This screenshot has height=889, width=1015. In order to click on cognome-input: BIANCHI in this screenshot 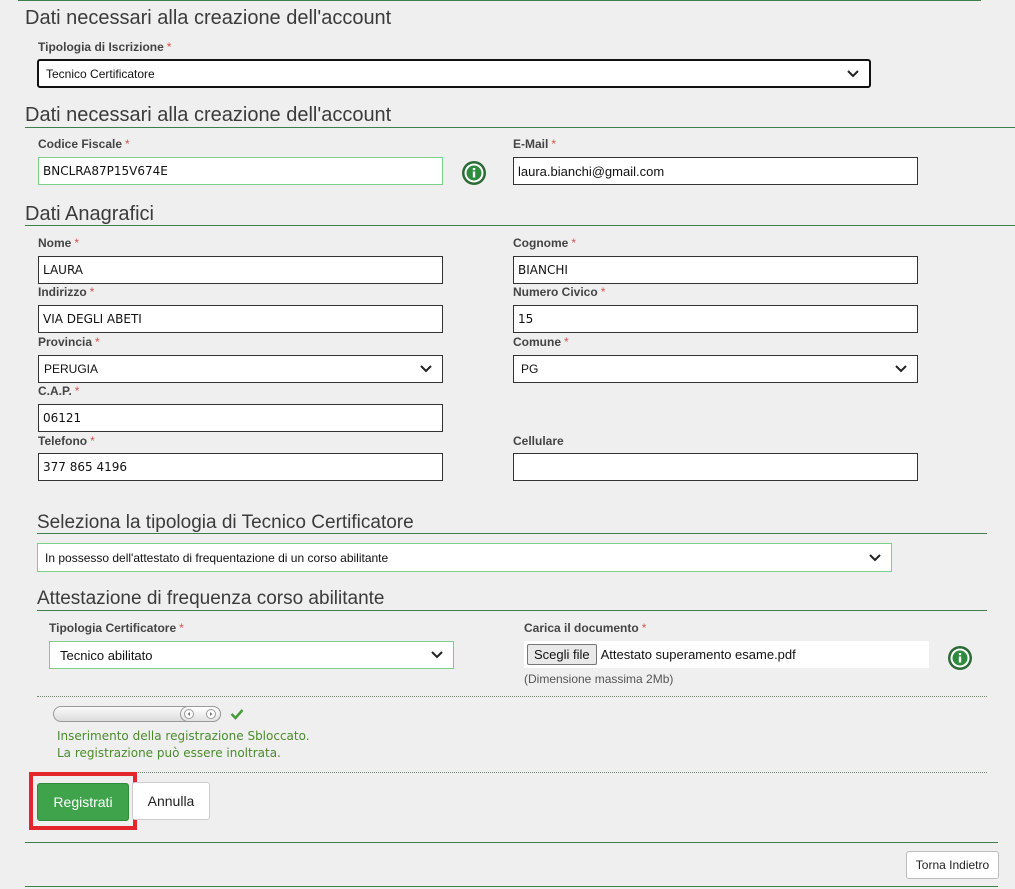, I will do `click(715, 270)`.